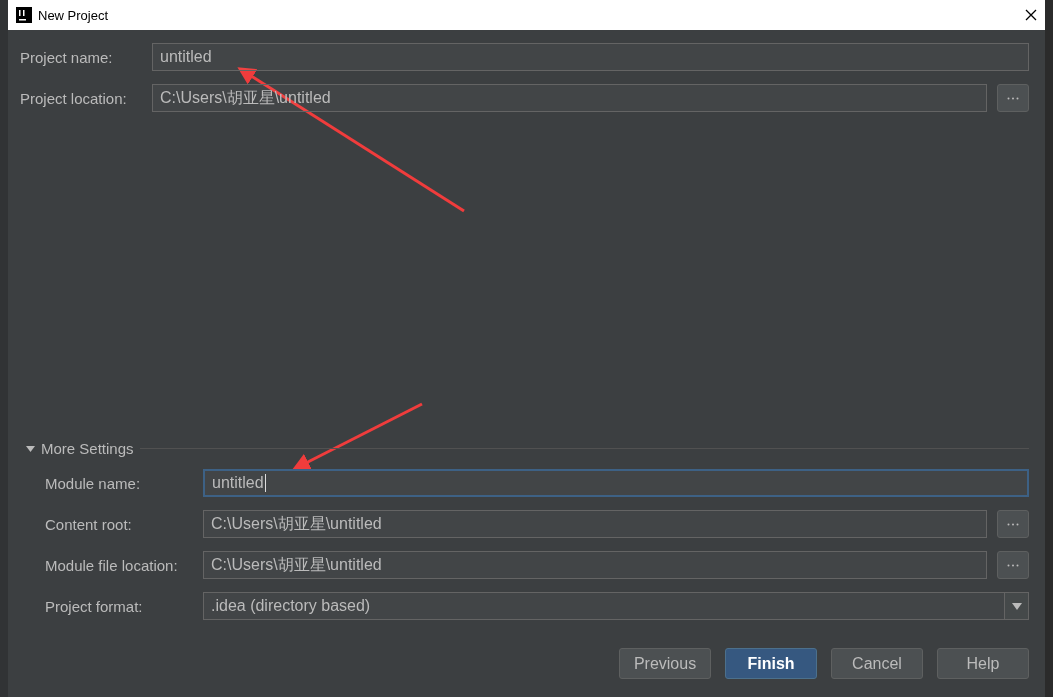 This screenshot has height=697, width=1053. I want to click on field-label: Project format:, so click(94, 606).